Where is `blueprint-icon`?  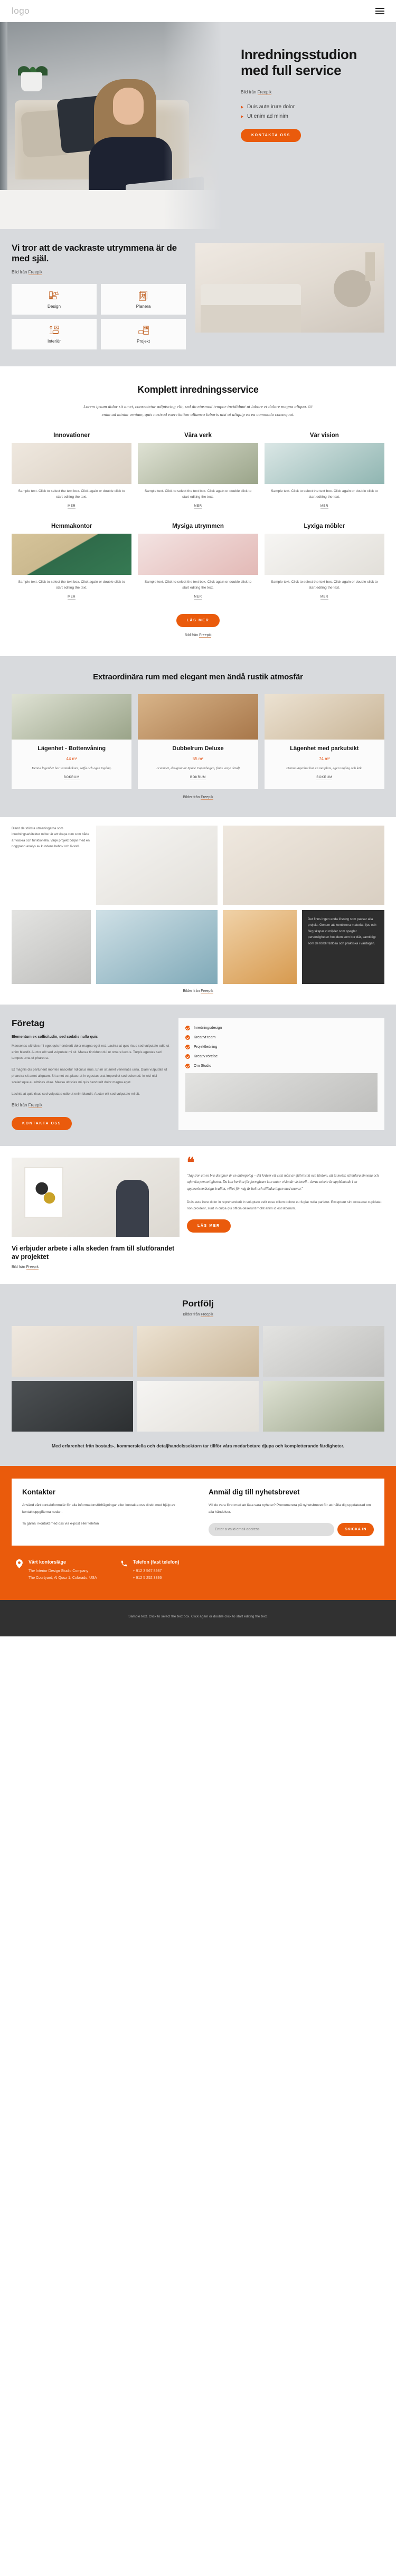
blueprint-icon is located at coordinates (142, 296).